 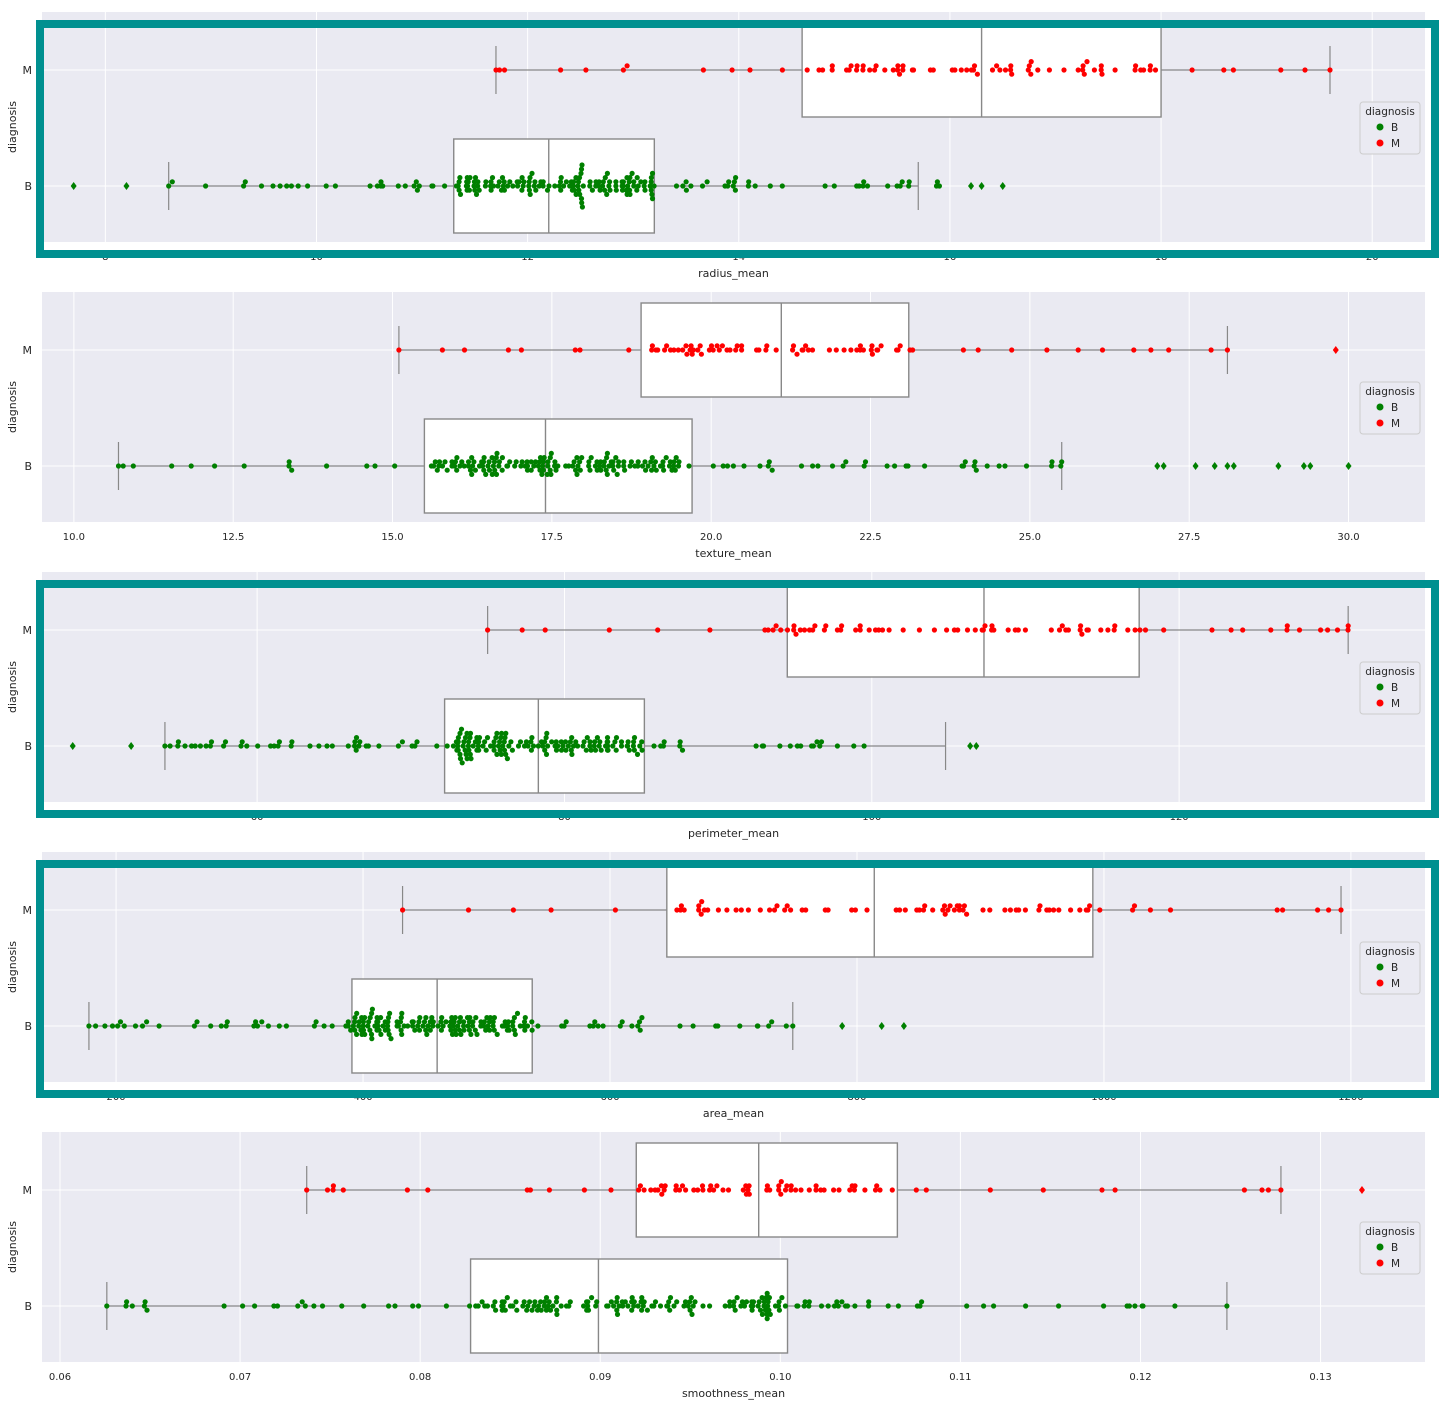 What do you see at coordinates (28, 186) in the screenshot?
I see `y-tick-label: B` at bounding box center [28, 186].